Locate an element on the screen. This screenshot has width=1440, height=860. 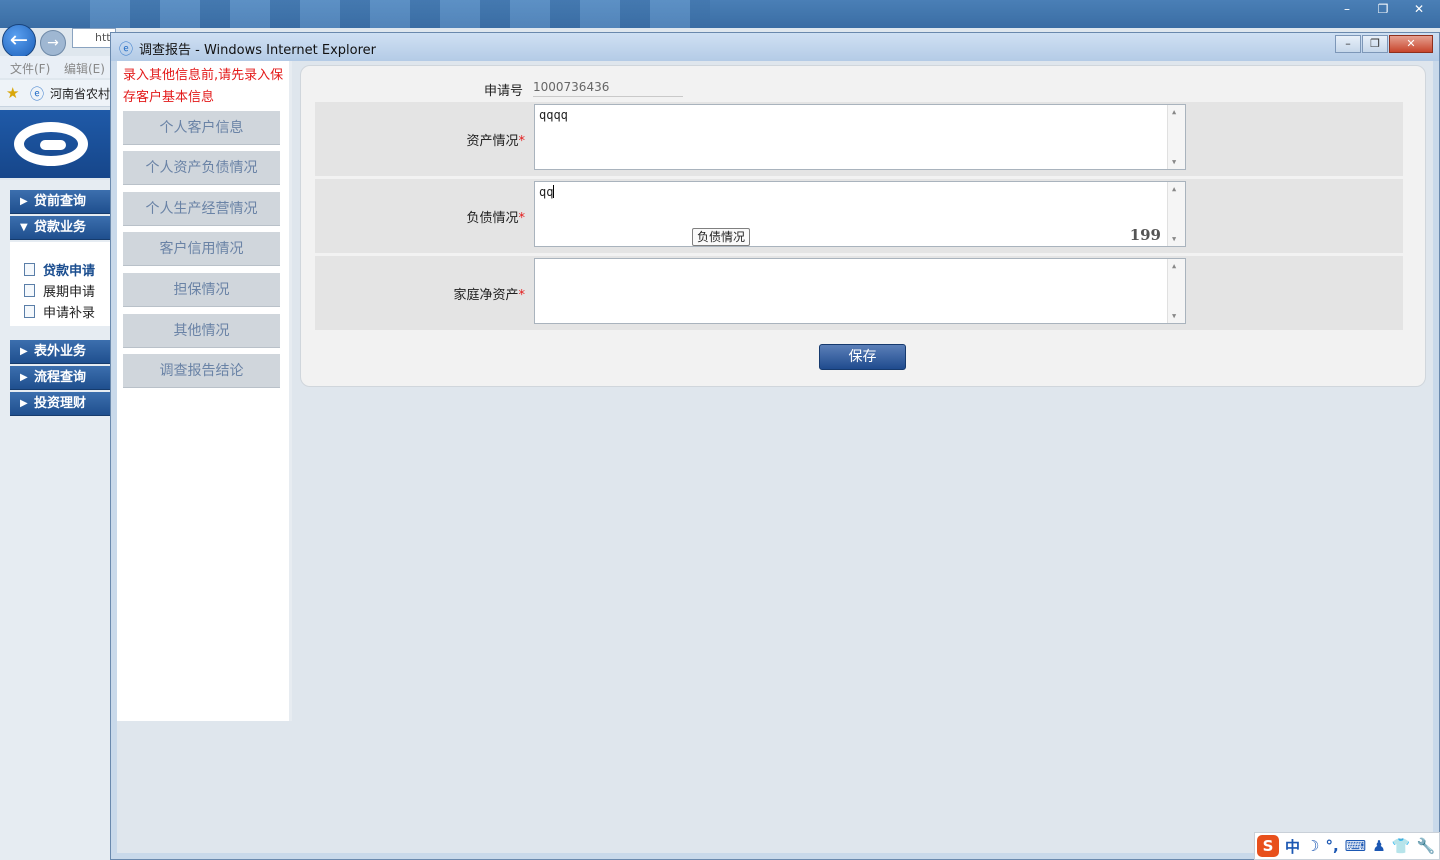
chinese-mode-icon: 中 is located at coordinates (1292, 846).